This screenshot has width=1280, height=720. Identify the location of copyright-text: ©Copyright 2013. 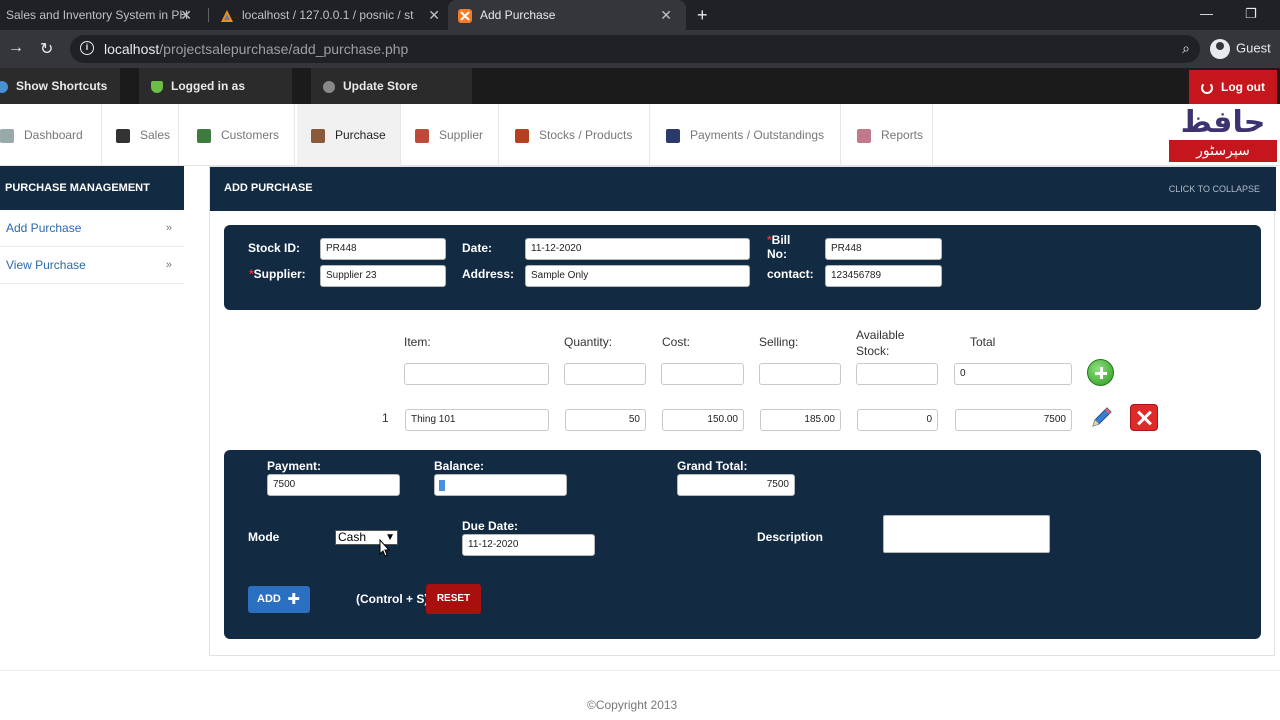
(632, 705).